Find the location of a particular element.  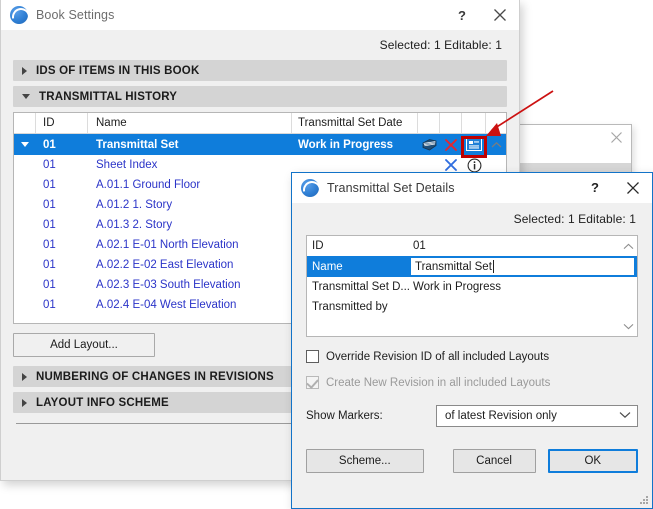

book-selection-info-text: Selected: 1 Editable: 1 is located at coordinates (440, 45).